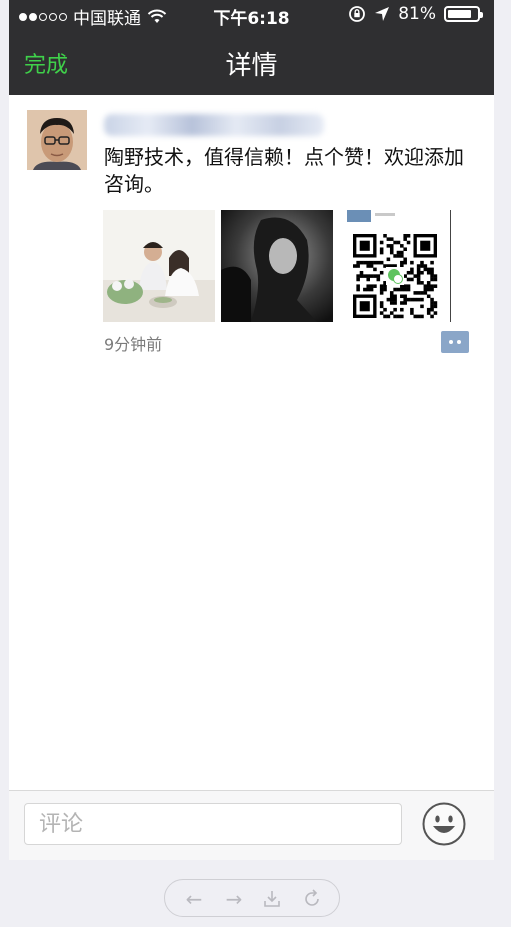 Image resolution: width=511 pixels, height=927 pixels. I want to click on photo-woman-portrait, so click(277, 266).